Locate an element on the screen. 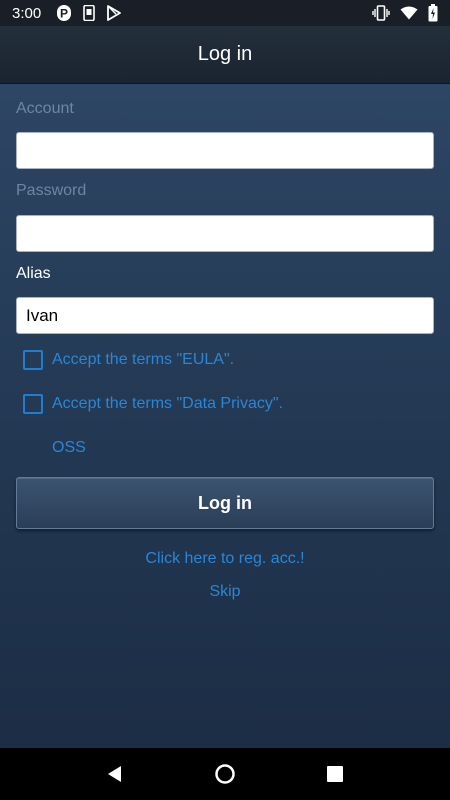 This screenshot has width=450, height=800. vibrate-icon is located at coordinates (381, 13).